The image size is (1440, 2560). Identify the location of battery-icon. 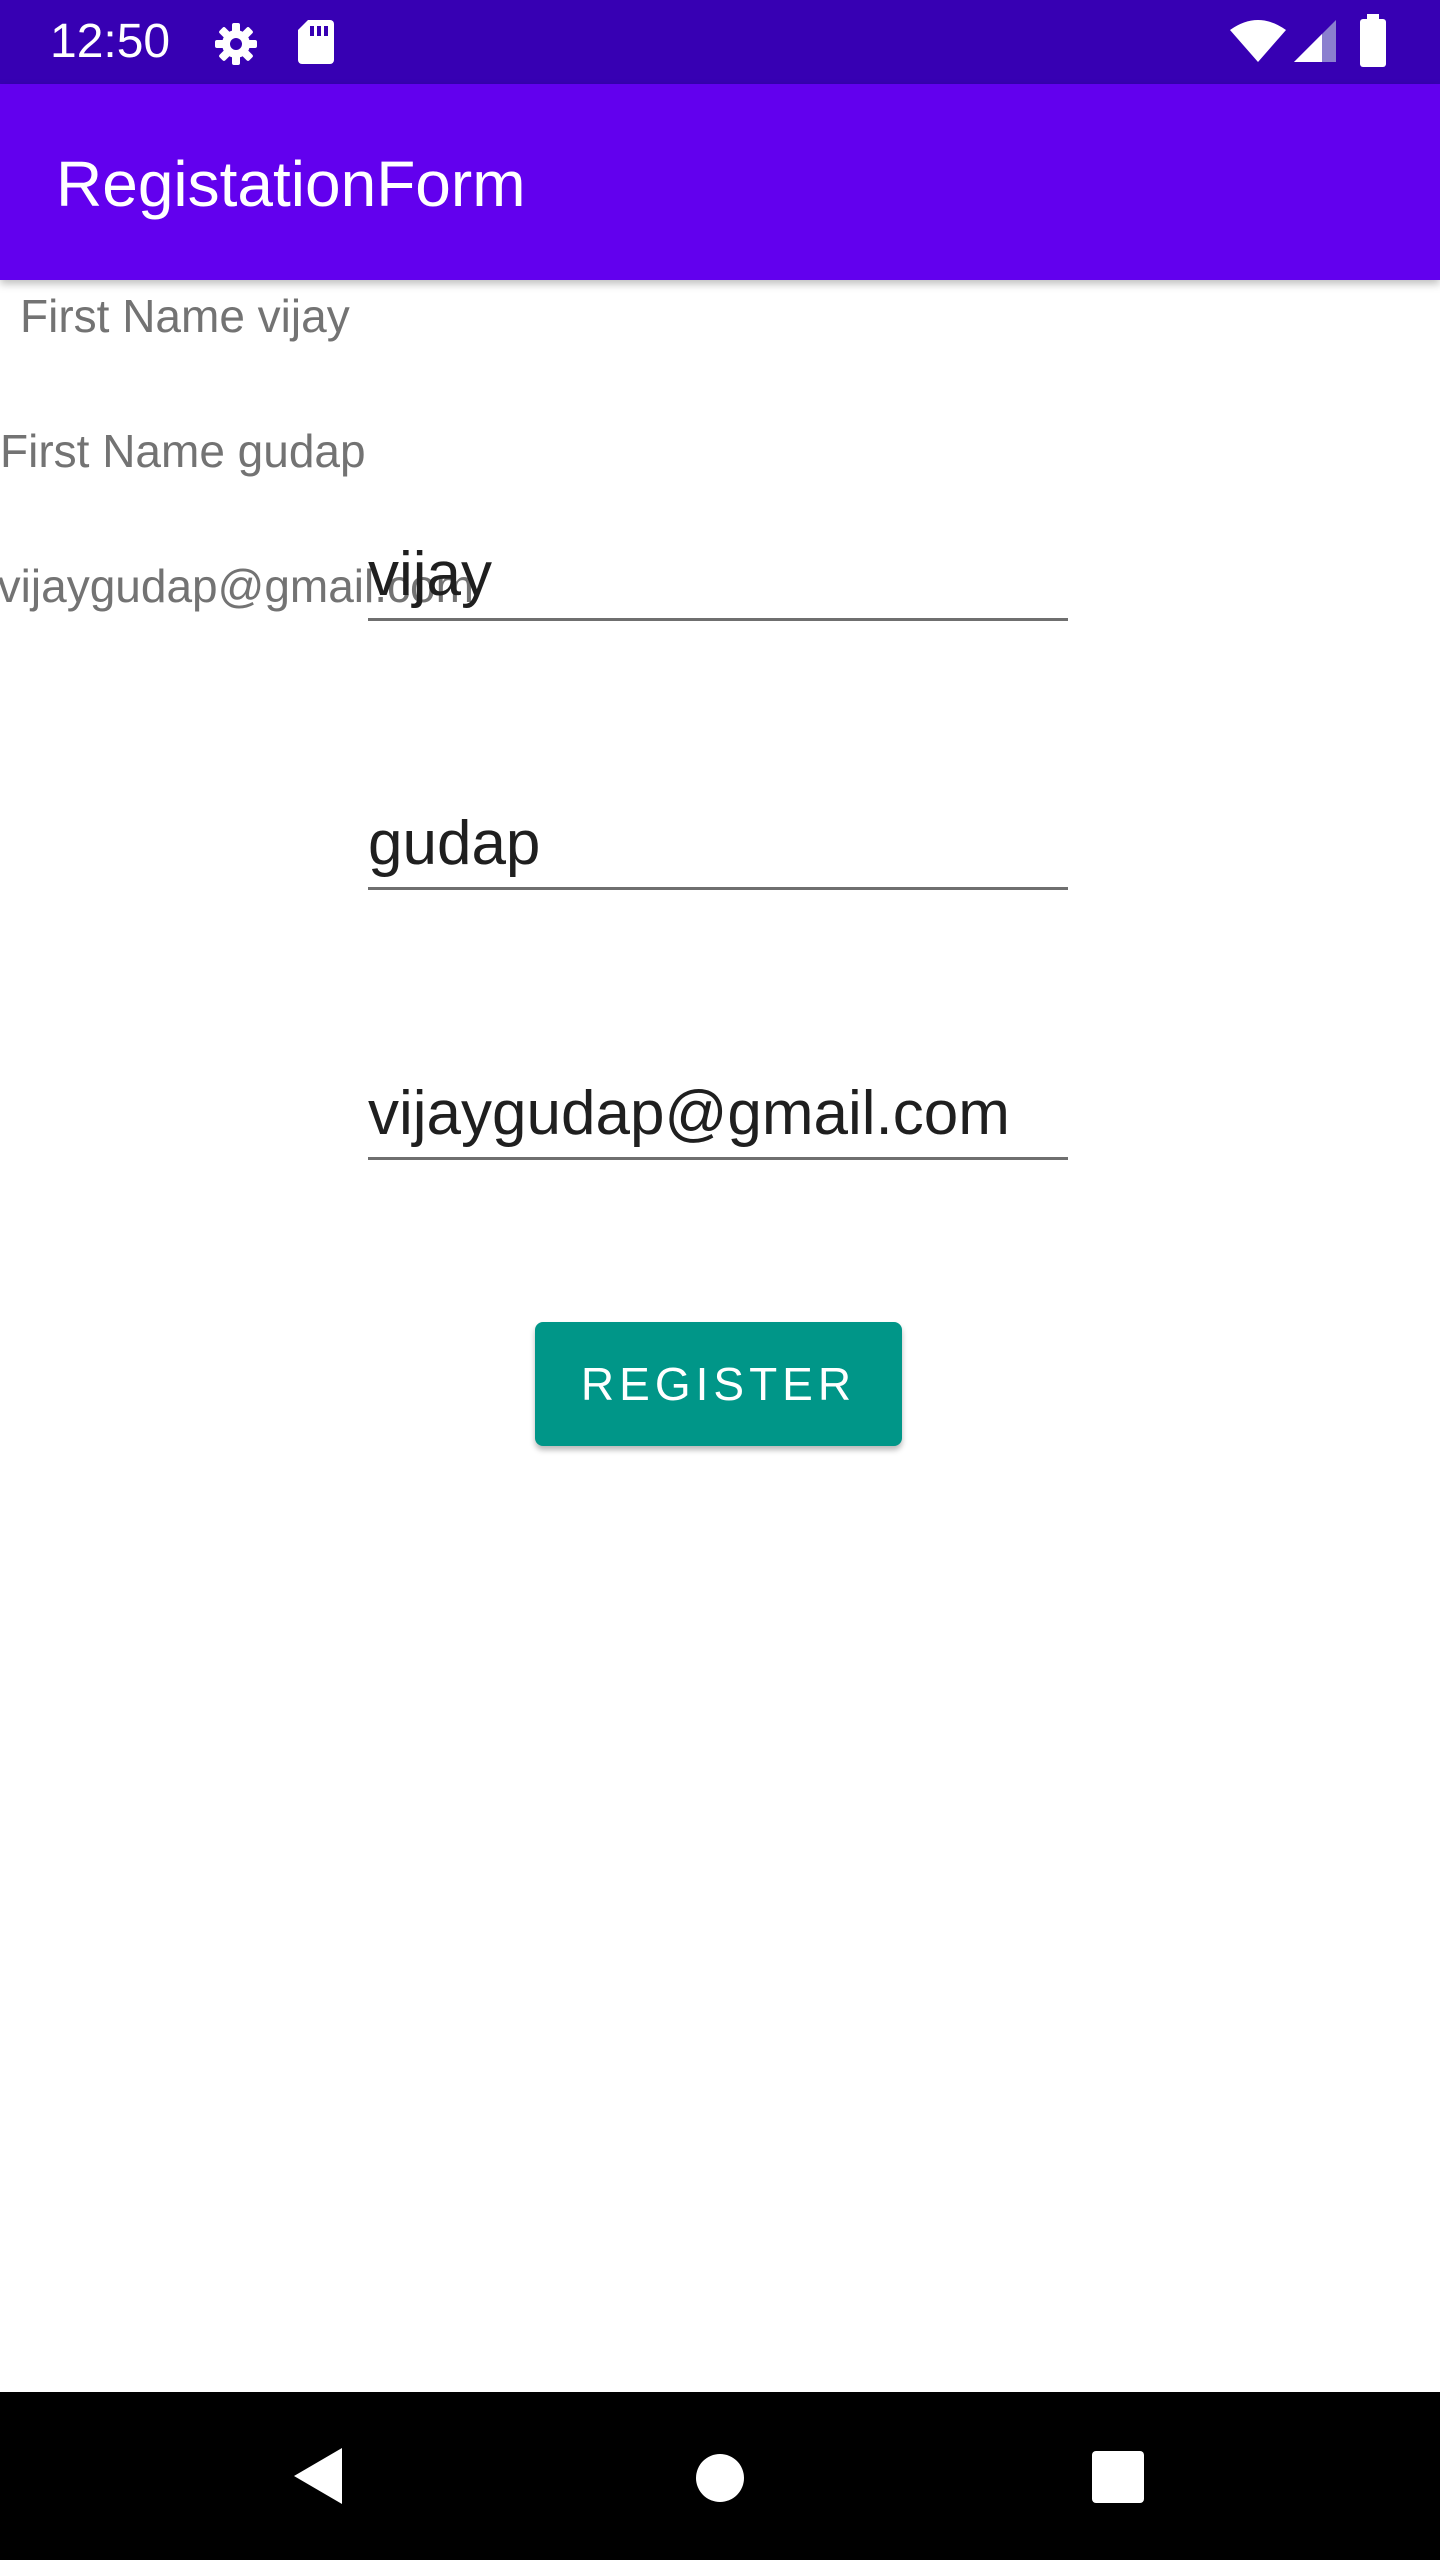
(1373, 40).